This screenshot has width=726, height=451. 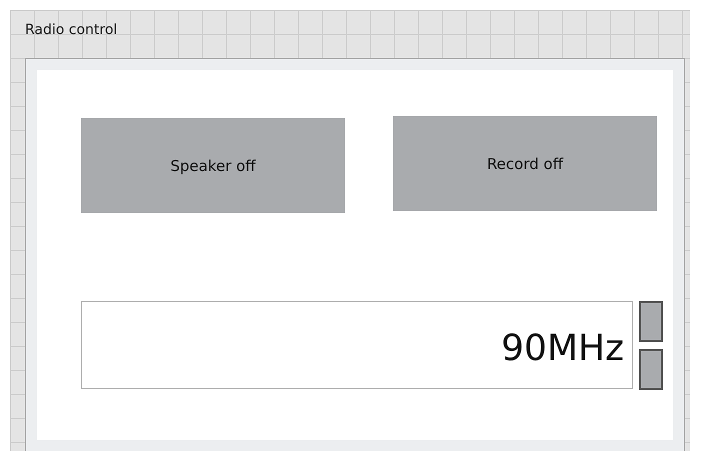 I want to click on toggle-button: Speaker off, so click(x=213, y=165).